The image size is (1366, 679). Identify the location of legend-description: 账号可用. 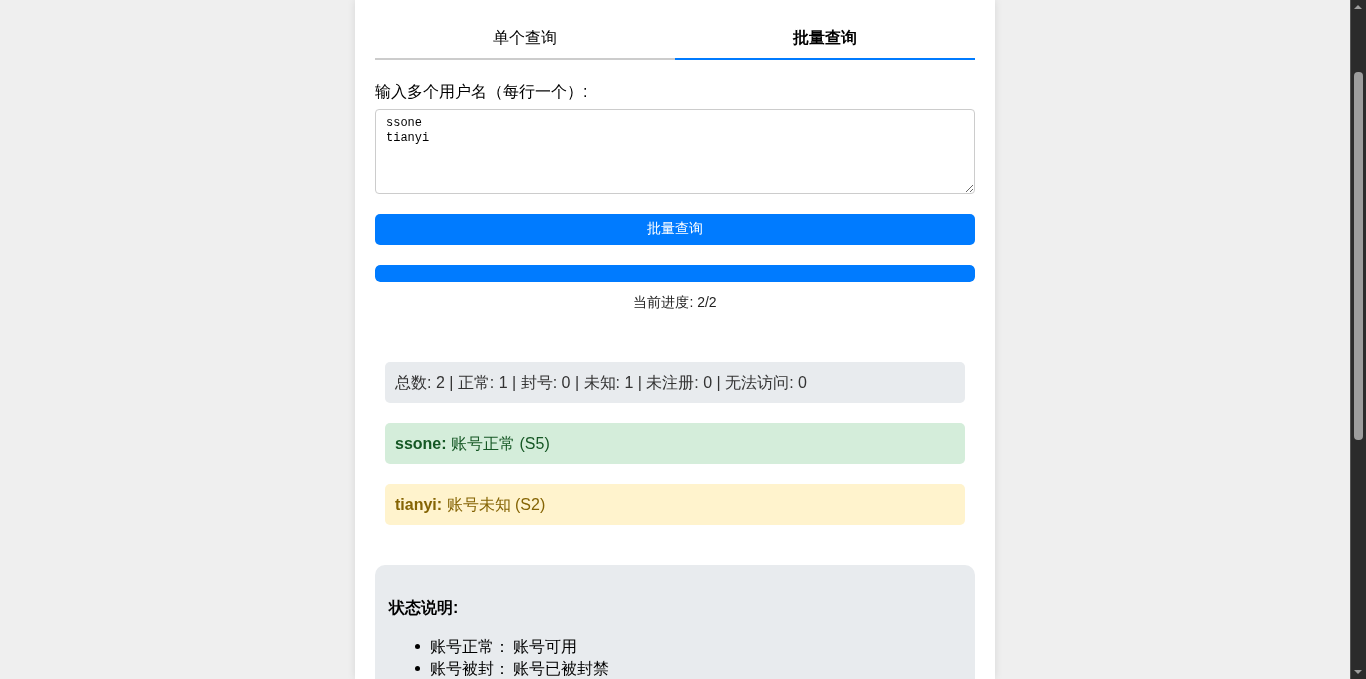
(545, 647).